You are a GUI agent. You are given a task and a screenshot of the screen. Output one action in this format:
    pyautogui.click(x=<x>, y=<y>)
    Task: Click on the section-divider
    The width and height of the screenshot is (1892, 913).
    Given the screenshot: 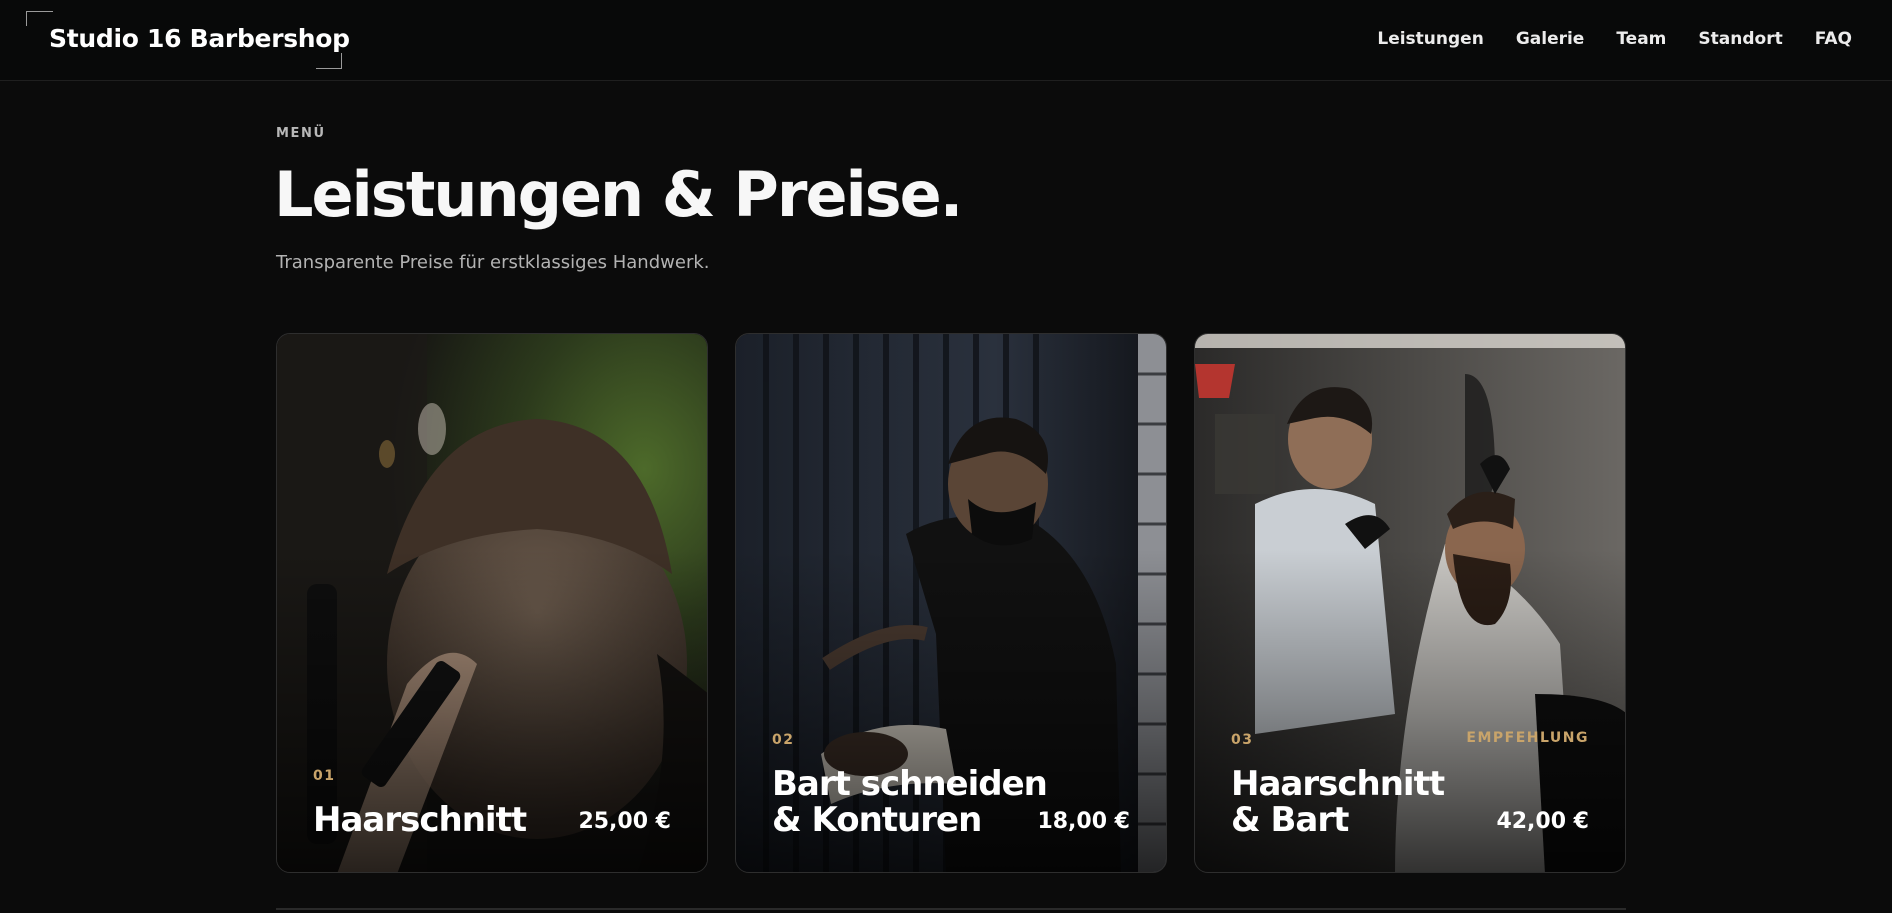 What is the action you would take?
    pyautogui.click(x=951, y=909)
    